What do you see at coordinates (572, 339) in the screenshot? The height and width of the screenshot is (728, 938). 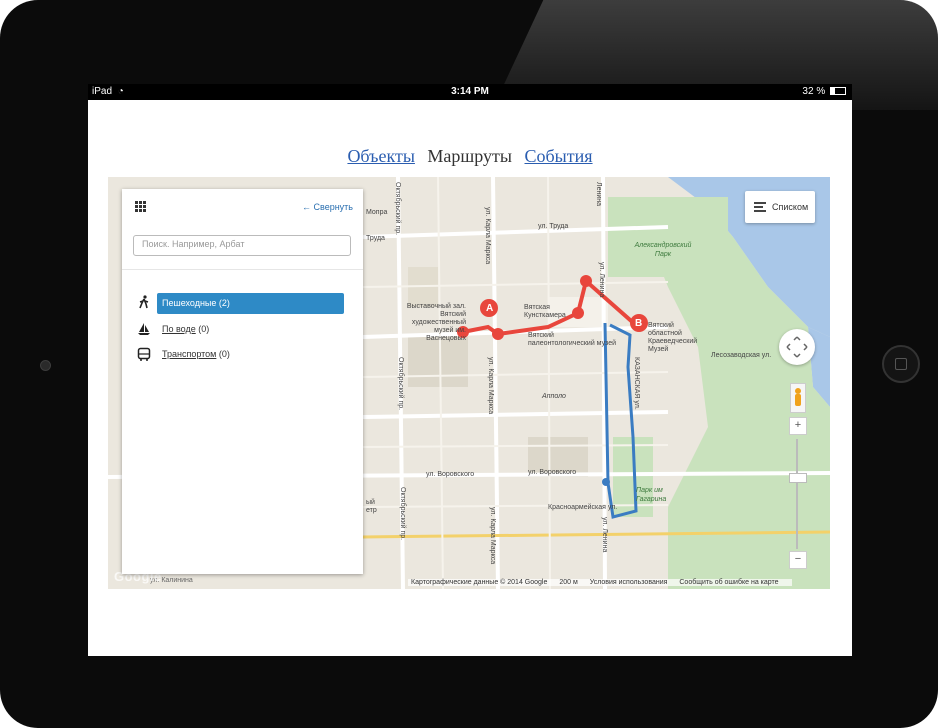 I see `poi-label: Вятский палеонтологический музей` at bounding box center [572, 339].